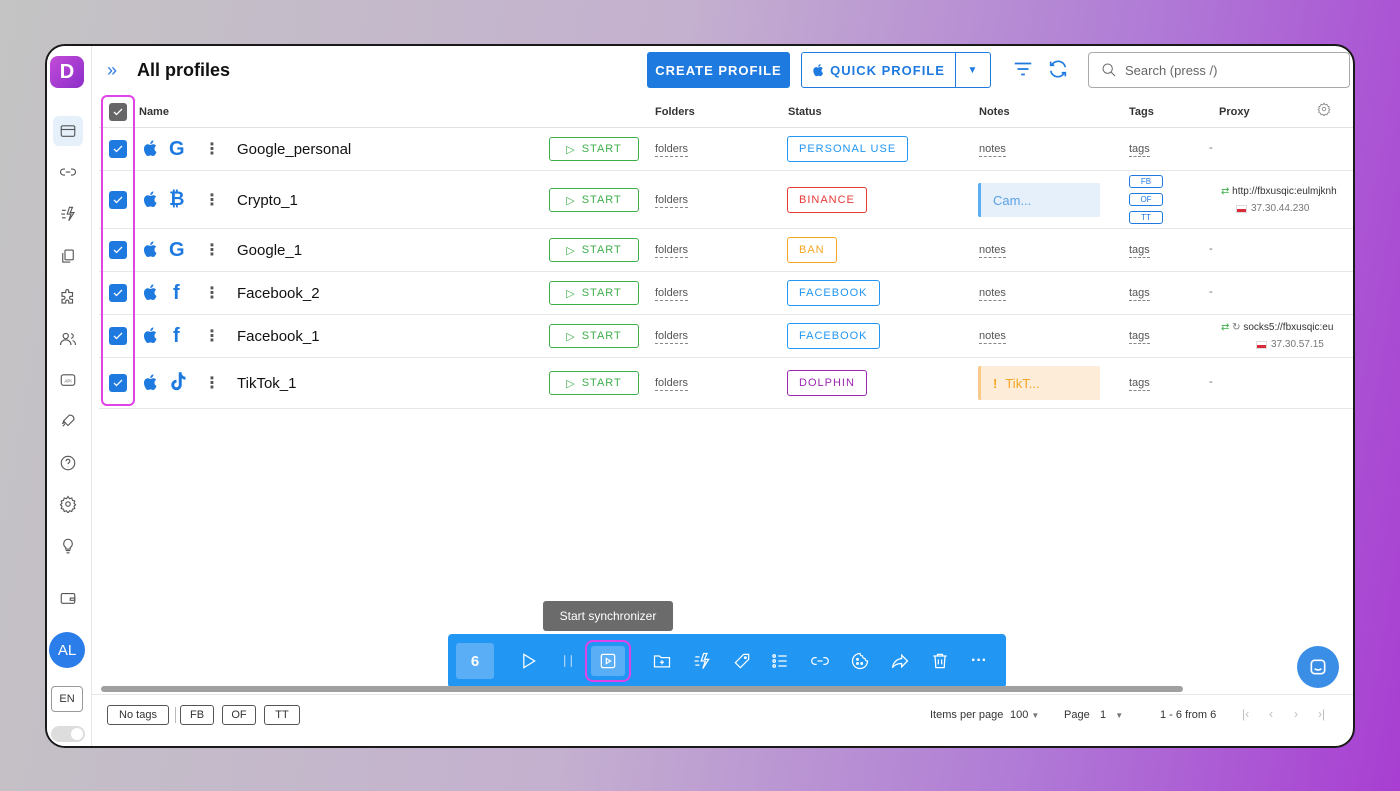  Describe the element at coordinates (812, 250) in the screenshot. I see `status-badge: BAN` at that location.